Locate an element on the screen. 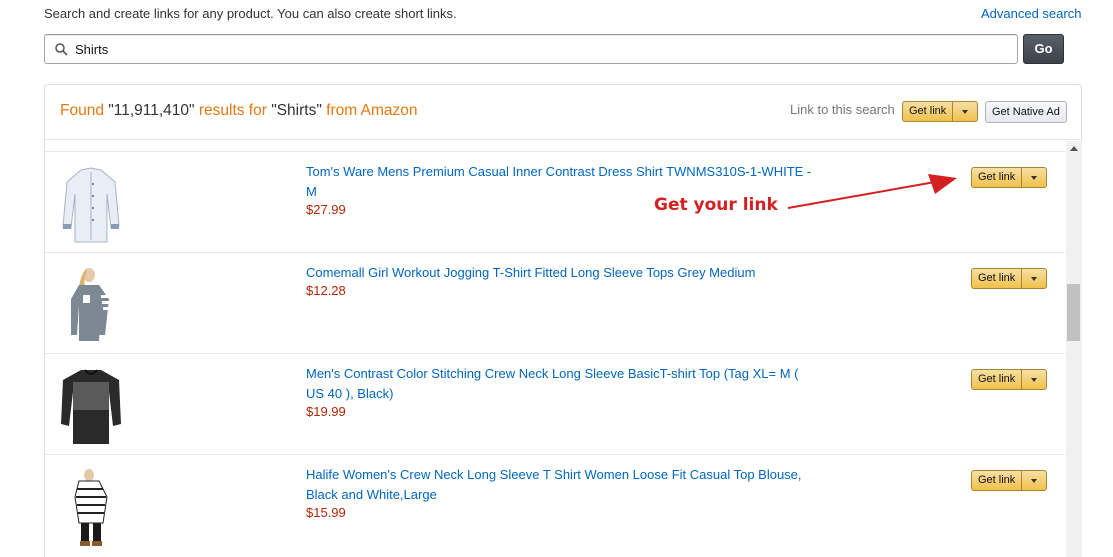 This screenshot has width=1113, height=557. red-arrow-icon is located at coordinates (872, 191).